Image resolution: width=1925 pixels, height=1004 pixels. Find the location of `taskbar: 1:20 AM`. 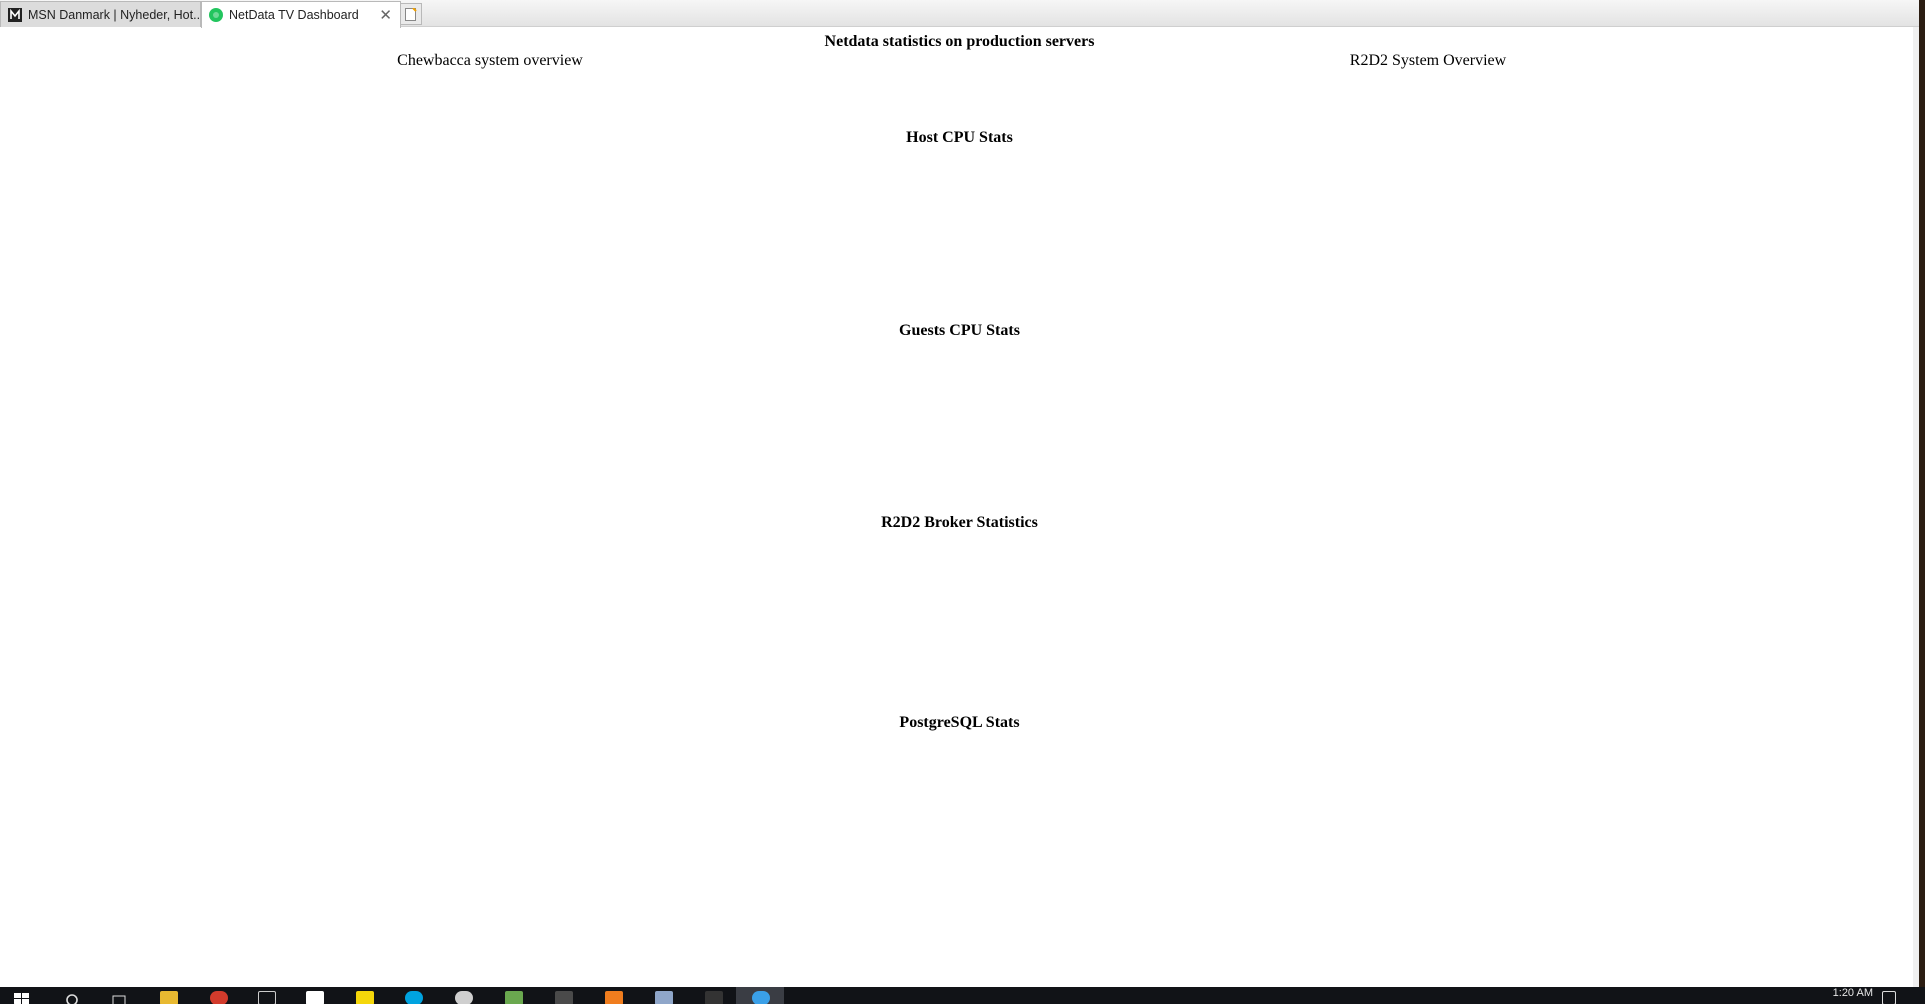

taskbar: 1:20 AM is located at coordinates (962, 995).